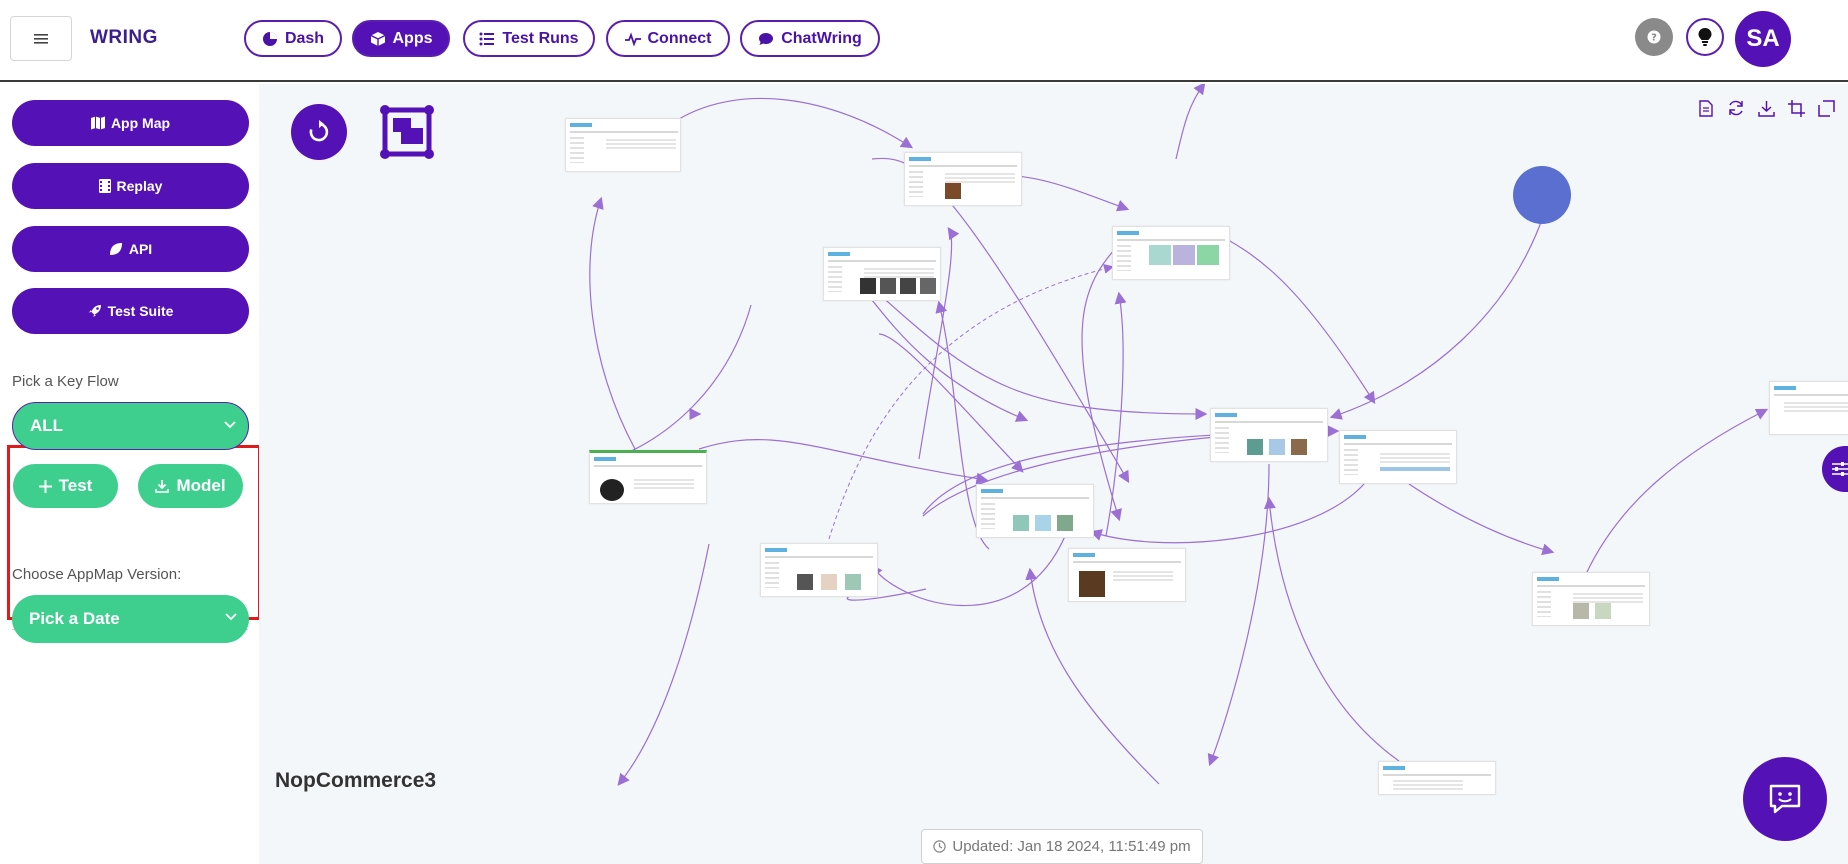  Describe the element at coordinates (1763, 39) in the screenshot. I see `user-avatar: SA` at that location.